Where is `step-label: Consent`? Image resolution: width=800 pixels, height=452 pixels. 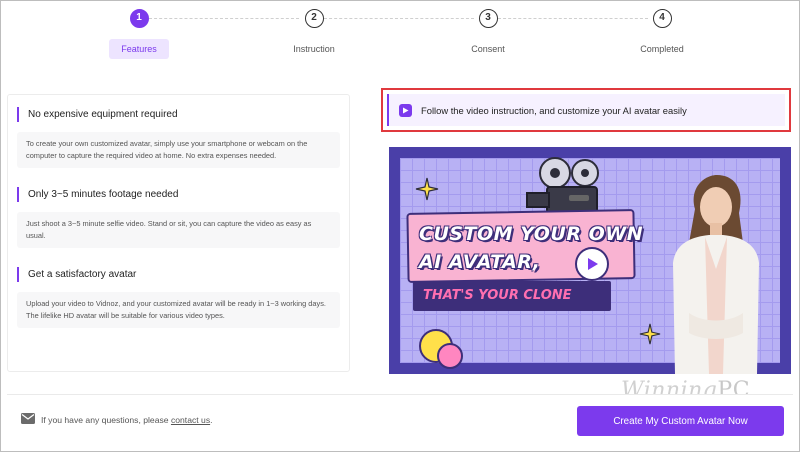 step-label: Consent is located at coordinates (488, 49).